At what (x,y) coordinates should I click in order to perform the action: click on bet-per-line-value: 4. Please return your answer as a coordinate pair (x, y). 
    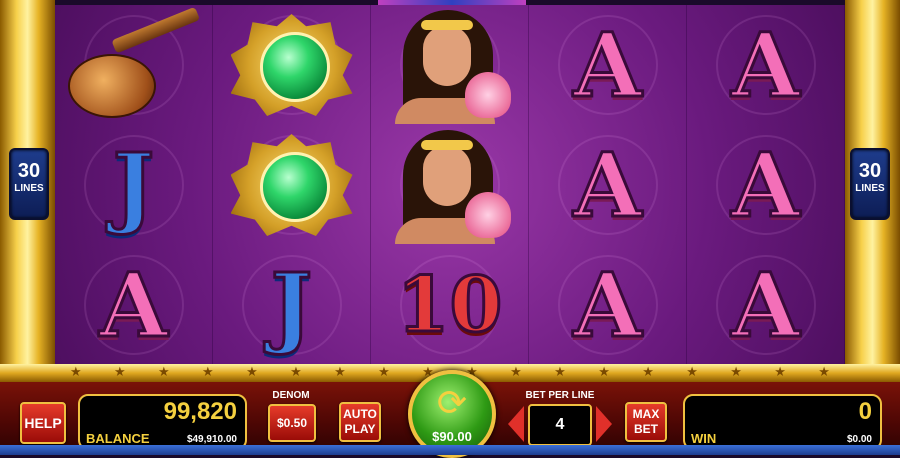
    Looking at the image, I should click on (560, 425).